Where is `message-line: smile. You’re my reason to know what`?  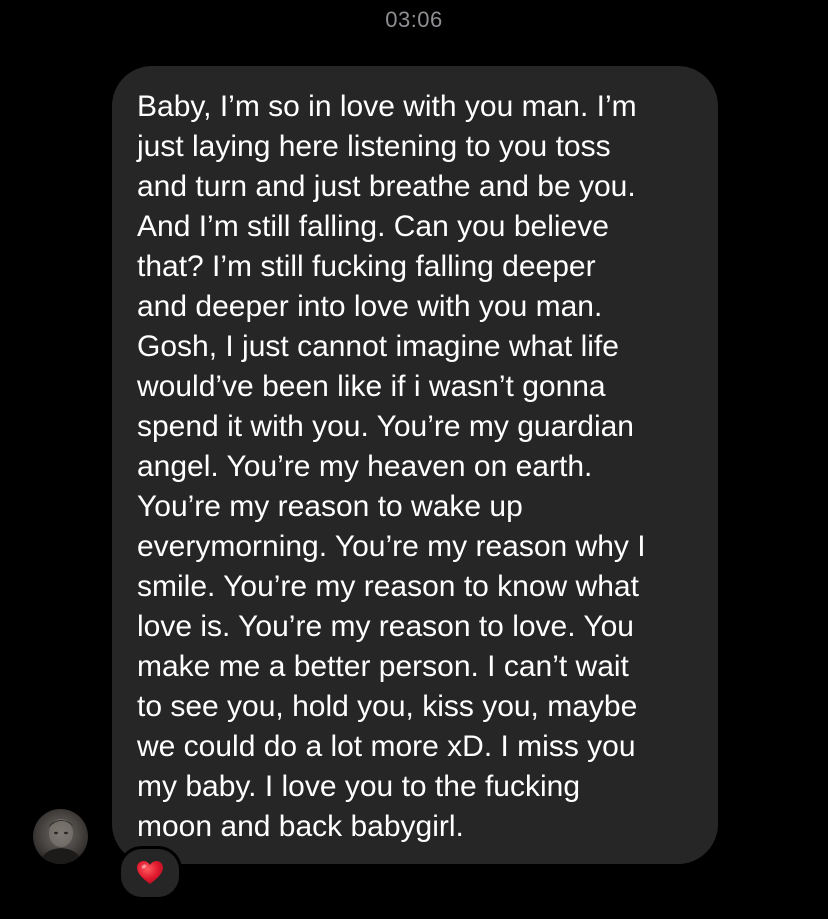
message-line: smile. You’re my reason to know what is located at coordinates (388, 586).